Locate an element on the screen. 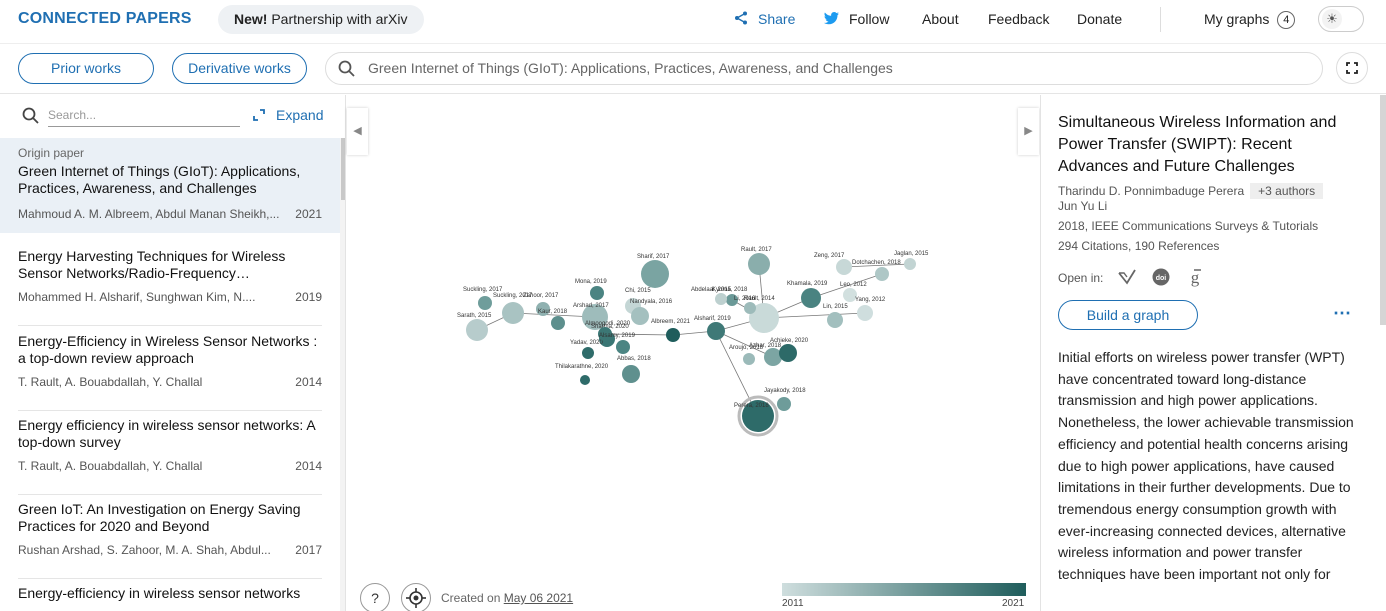 This screenshot has height=611, width=1386. share-link: Share is located at coordinates (764, 19).